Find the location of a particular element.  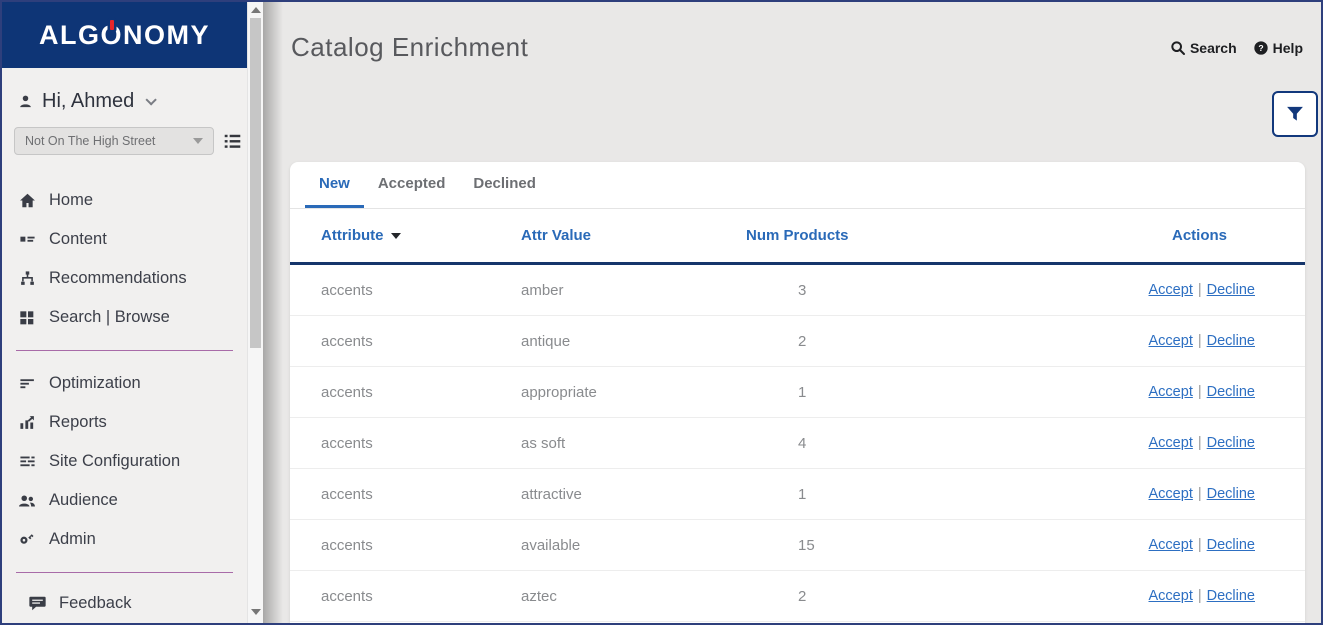

search-icon is located at coordinates (1178, 48).